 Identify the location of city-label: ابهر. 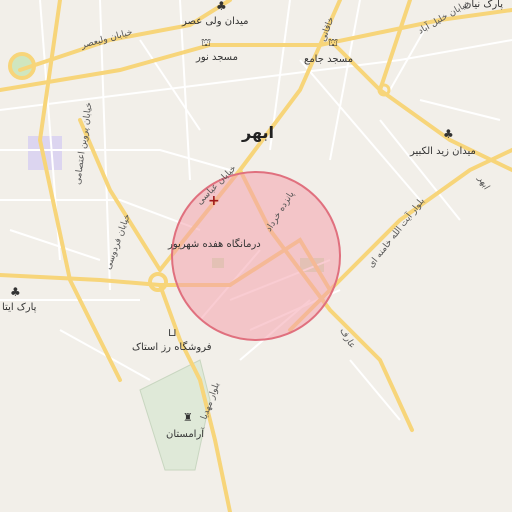
(257, 132).